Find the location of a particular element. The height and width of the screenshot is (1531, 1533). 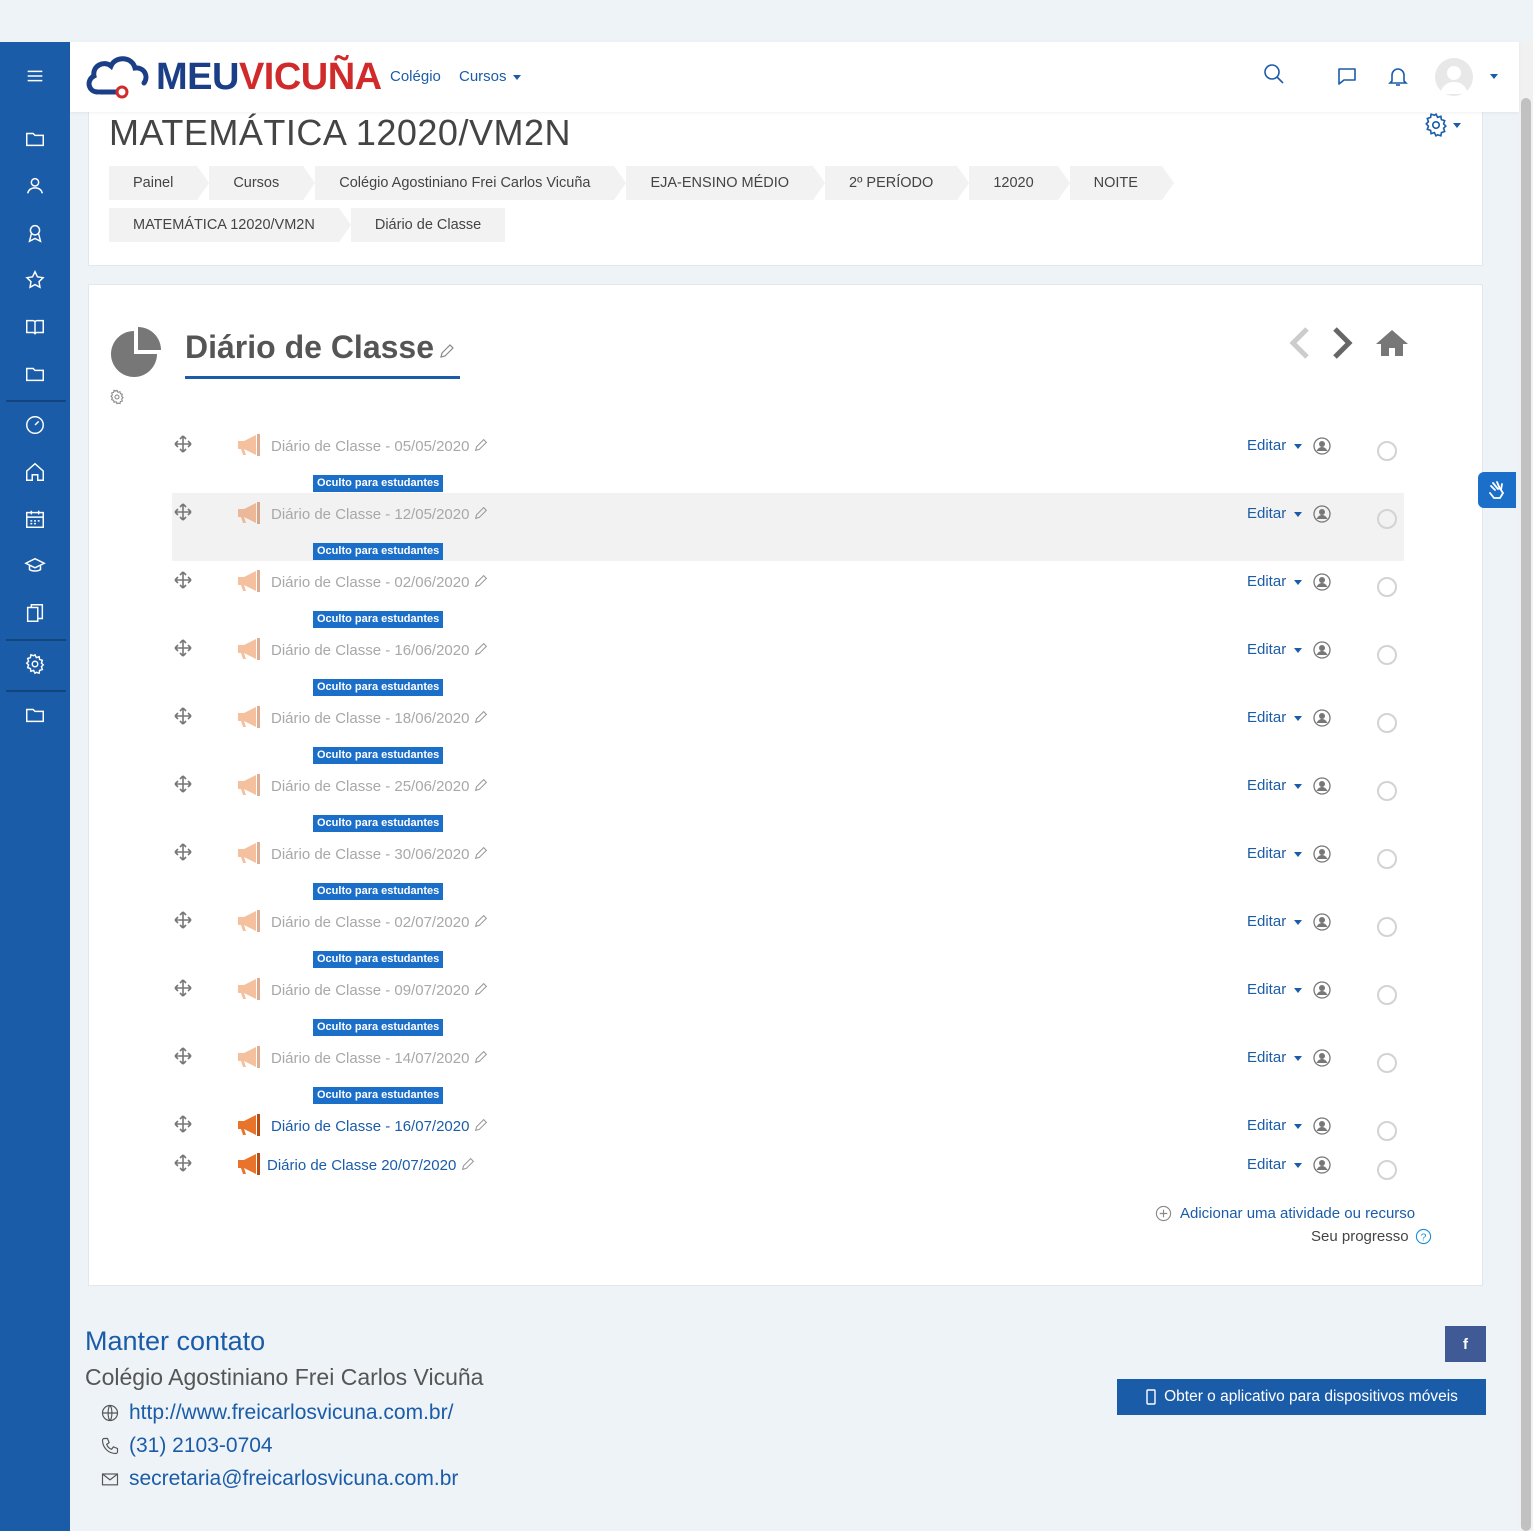

activity-link: Diário de Classe - 14/07/2020 is located at coordinates (380, 1058).